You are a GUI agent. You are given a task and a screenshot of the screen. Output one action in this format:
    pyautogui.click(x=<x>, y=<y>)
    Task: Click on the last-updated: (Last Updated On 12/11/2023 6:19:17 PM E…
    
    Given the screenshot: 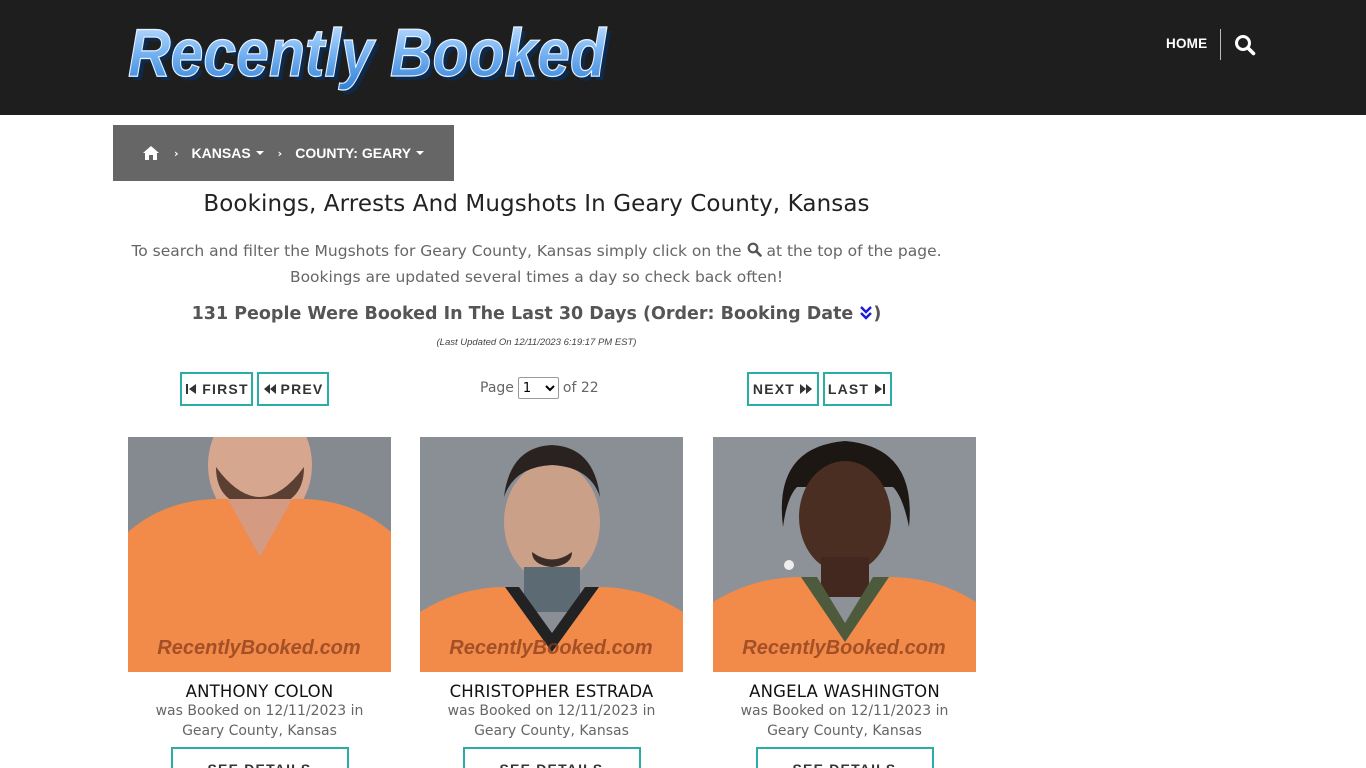 What is the action you would take?
    pyautogui.click(x=536, y=342)
    